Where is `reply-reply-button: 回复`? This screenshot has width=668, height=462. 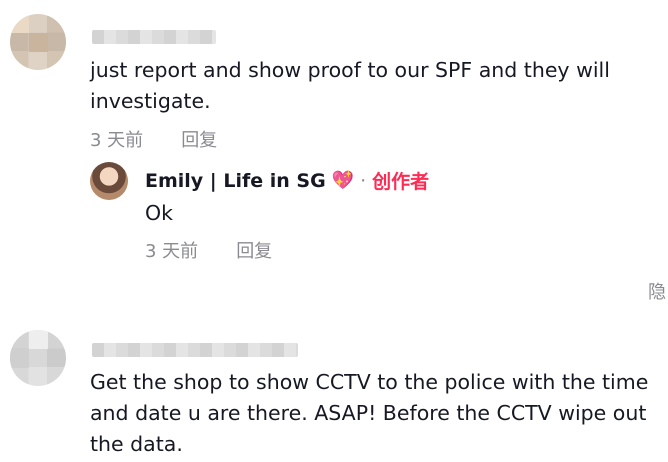 reply-reply-button: 回复 is located at coordinates (254, 250).